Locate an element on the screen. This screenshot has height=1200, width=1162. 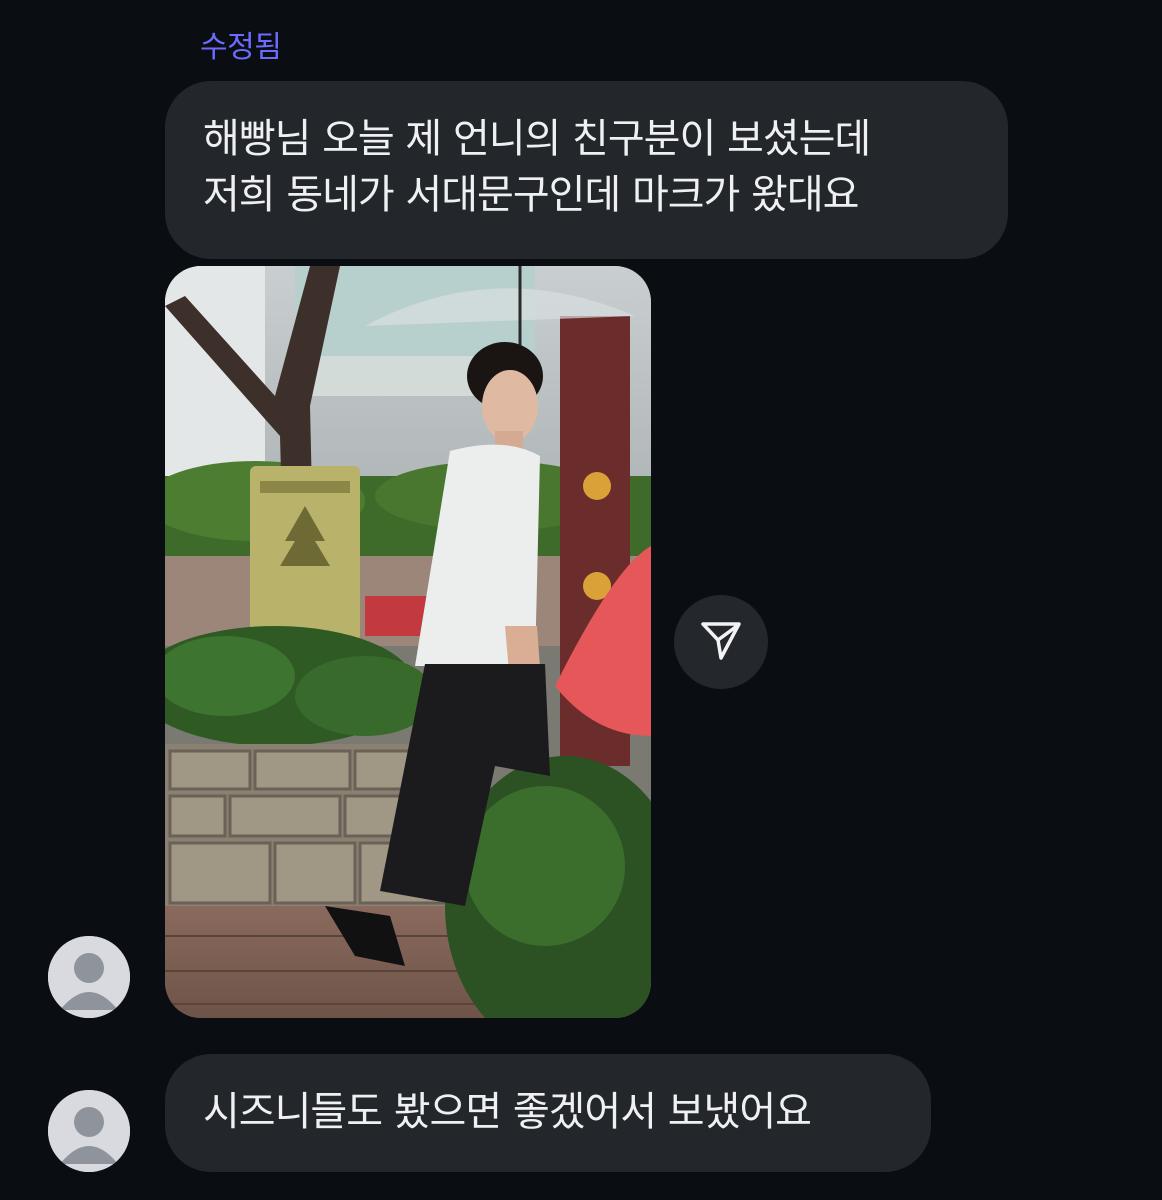
message-text-line: 해빵님 오늘 제 언니의 친구분이 보셨는데 is located at coordinates (537, 139).